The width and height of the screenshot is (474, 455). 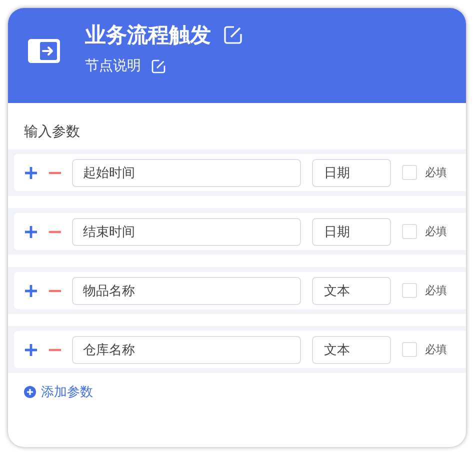 I want to click on node-title: 业务流程触发, so click(x=148, y=35).